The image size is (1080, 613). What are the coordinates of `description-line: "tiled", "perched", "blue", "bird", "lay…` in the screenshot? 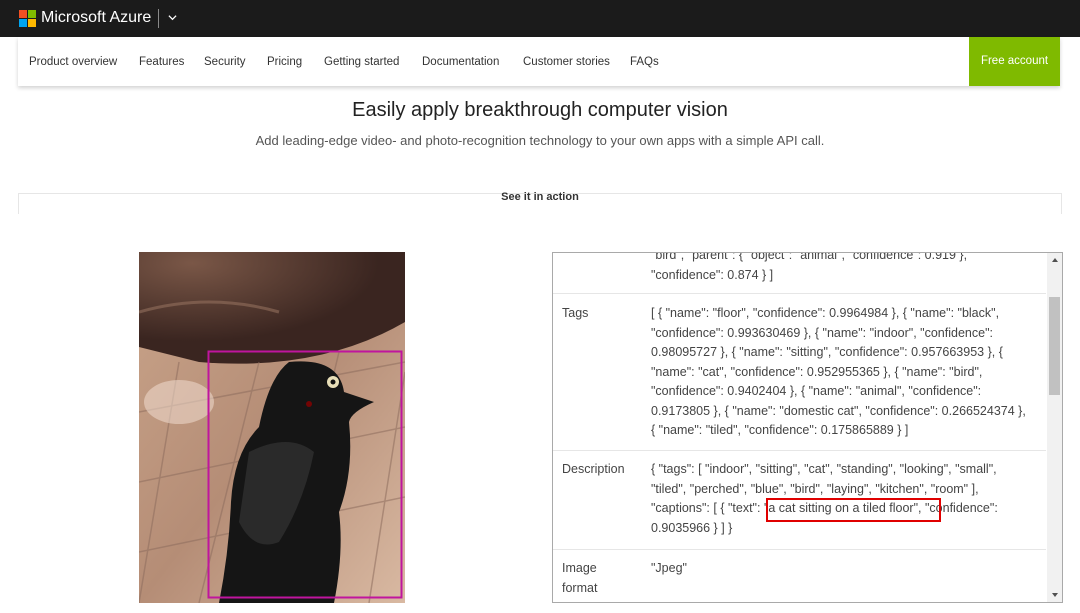 It's located at (815, 488).